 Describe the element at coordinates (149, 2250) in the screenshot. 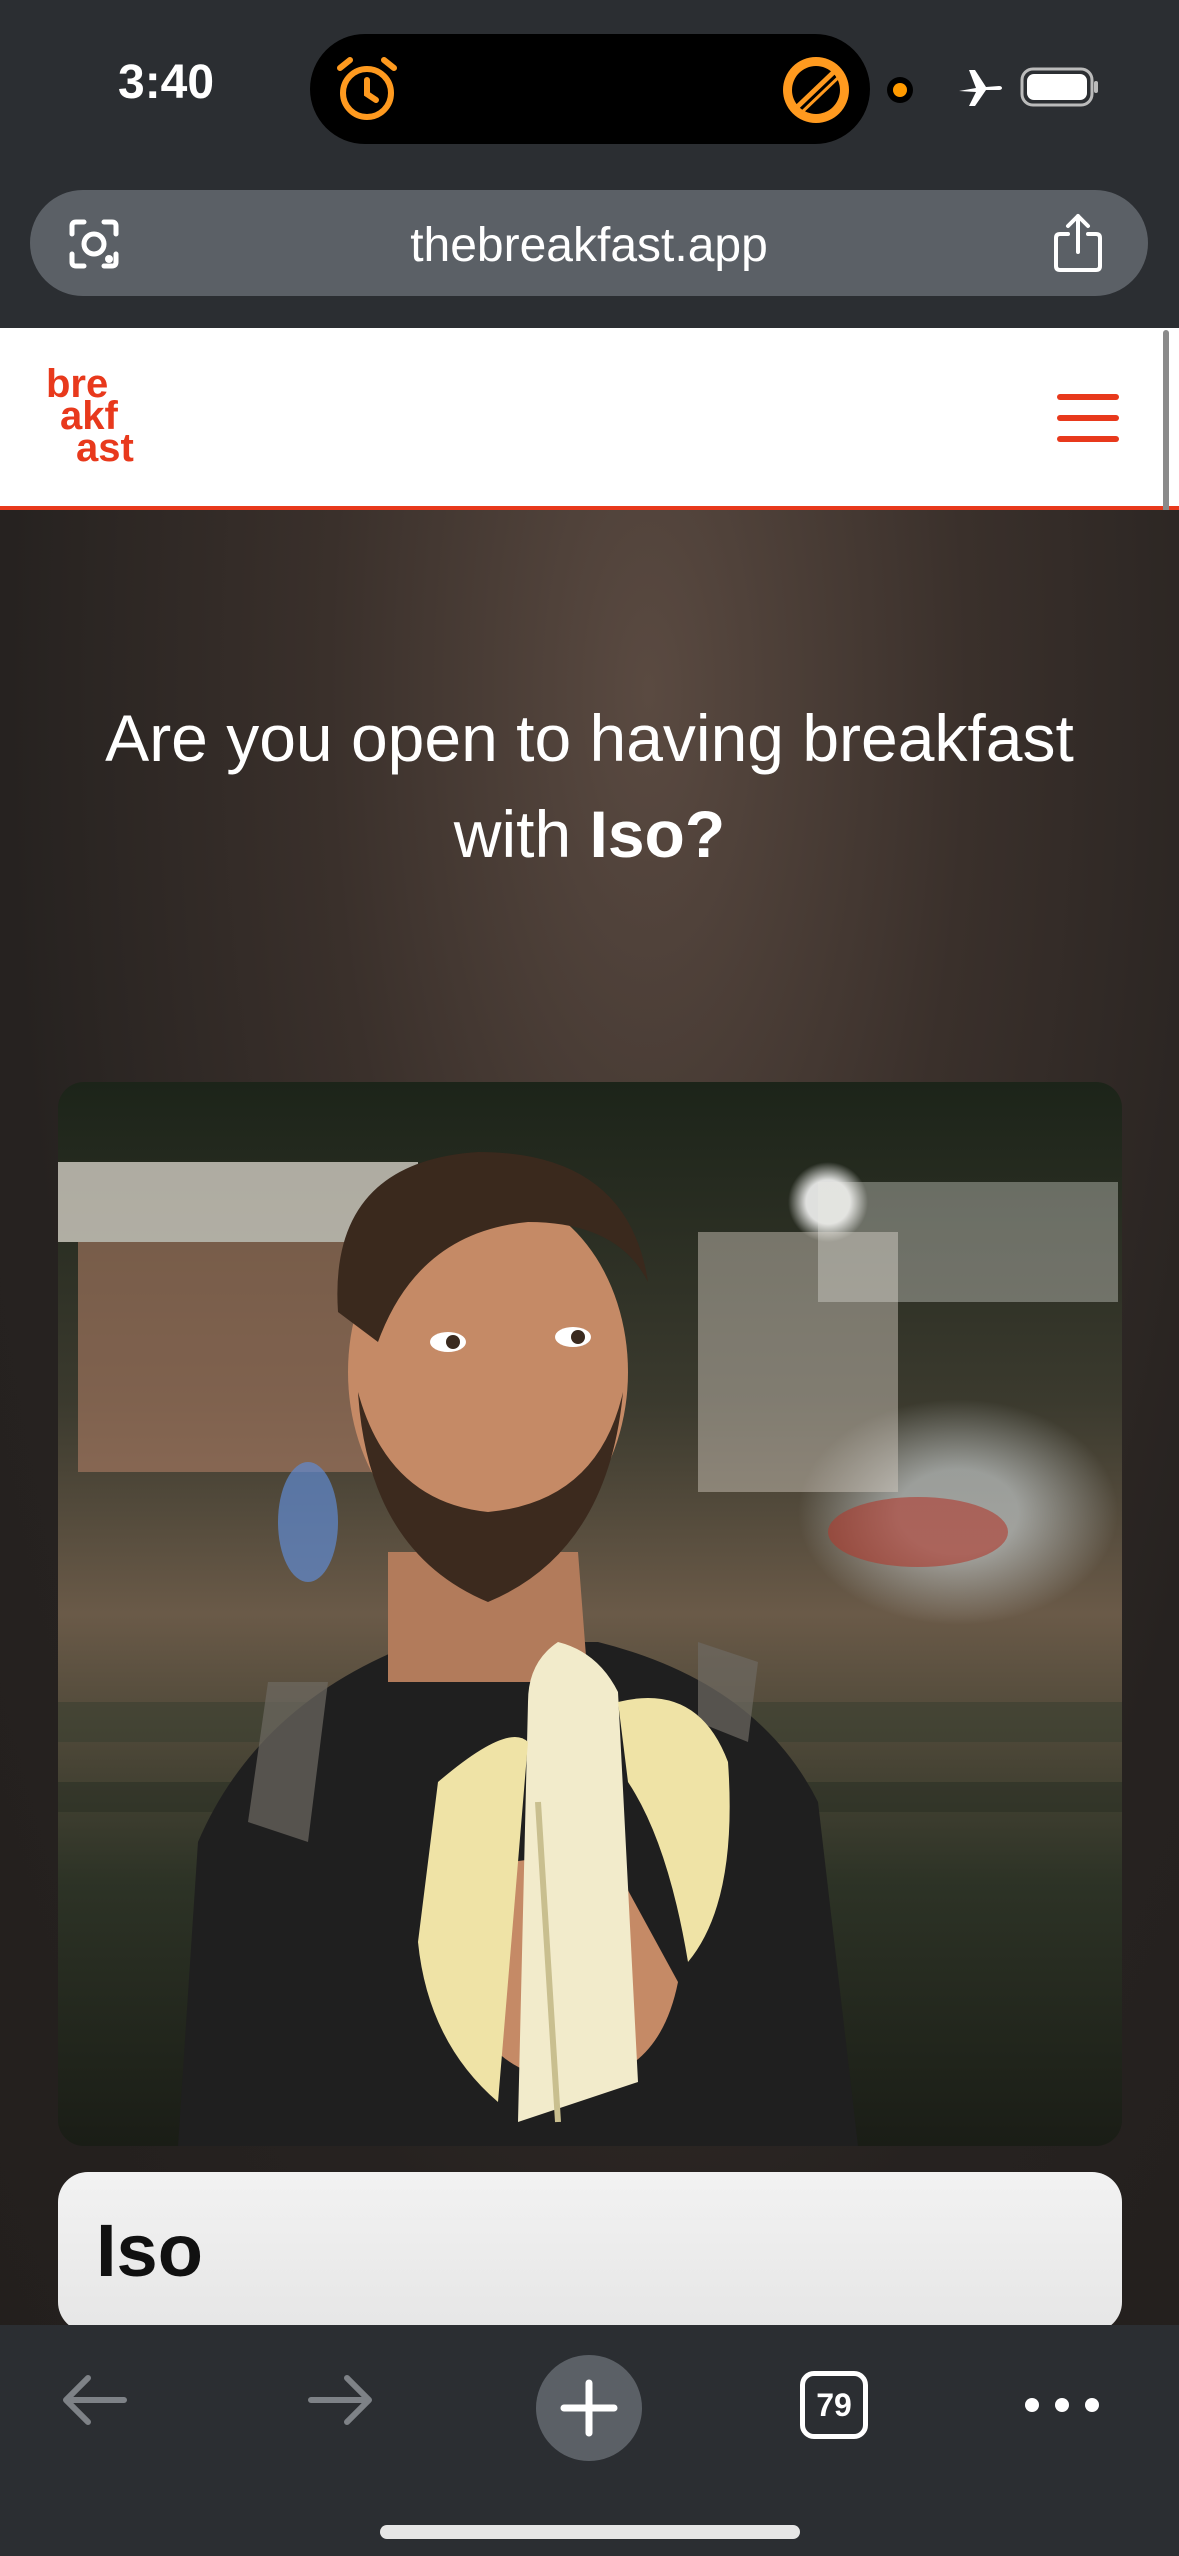

I see `profile-name: Iso` at that location.